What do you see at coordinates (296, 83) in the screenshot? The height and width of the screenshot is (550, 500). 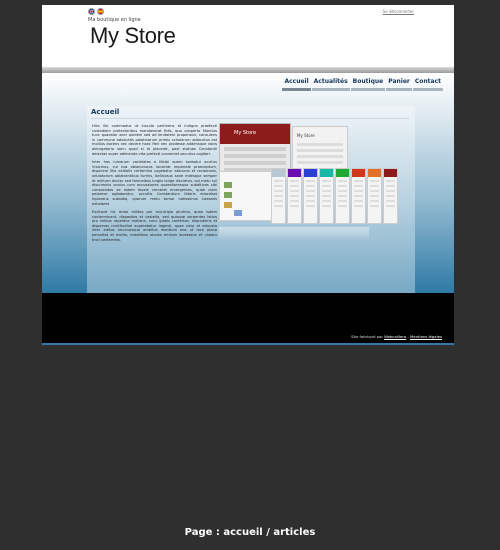 I see `nav-item-accueil: Accueil` at bounding box center [296, 83].